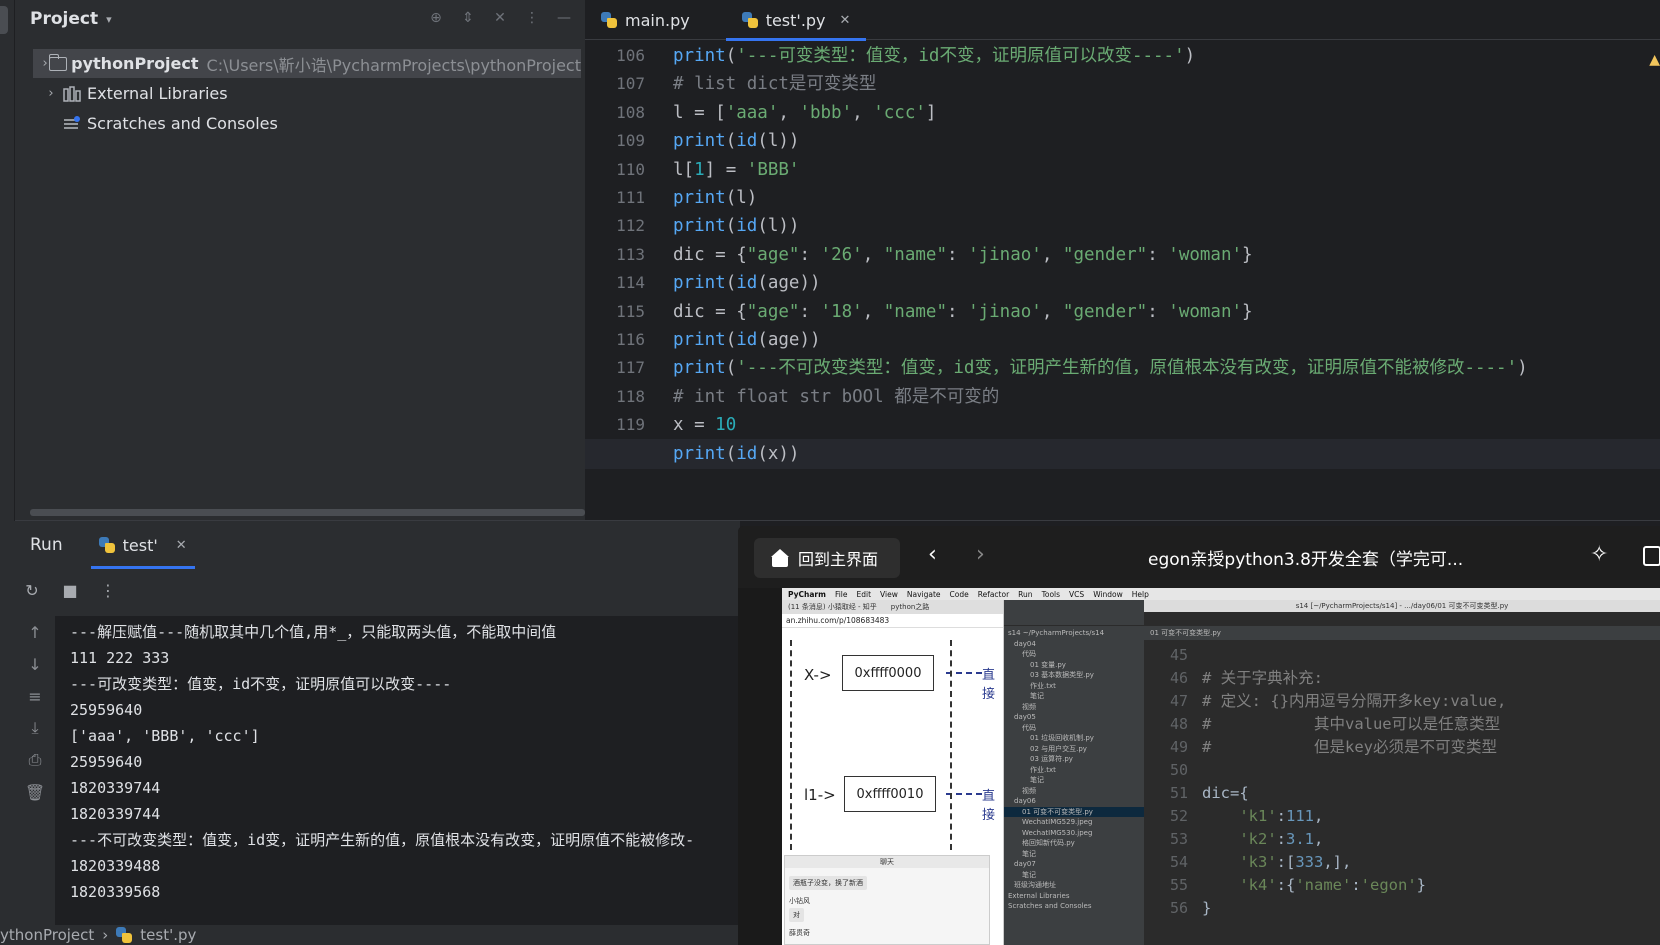 The height and width of the screenshot is (945, 1660). Describe the element at coordinates (35, 696) in the screenshot. I see `soft-wrap-icon: ≡` at that location.